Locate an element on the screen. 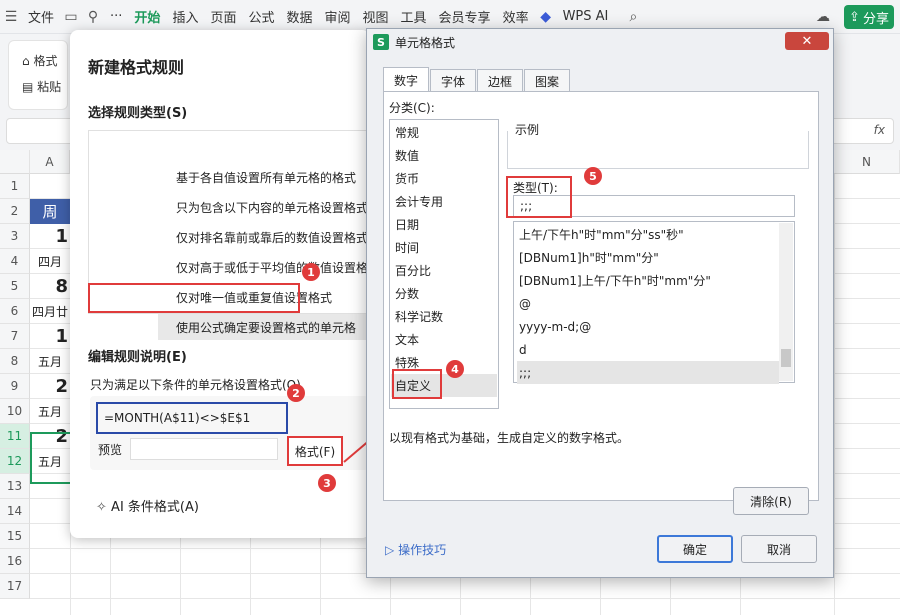 The height and width of the screenshot is (615, 900). category-item: 数值 is located at coordinates (444, 155).